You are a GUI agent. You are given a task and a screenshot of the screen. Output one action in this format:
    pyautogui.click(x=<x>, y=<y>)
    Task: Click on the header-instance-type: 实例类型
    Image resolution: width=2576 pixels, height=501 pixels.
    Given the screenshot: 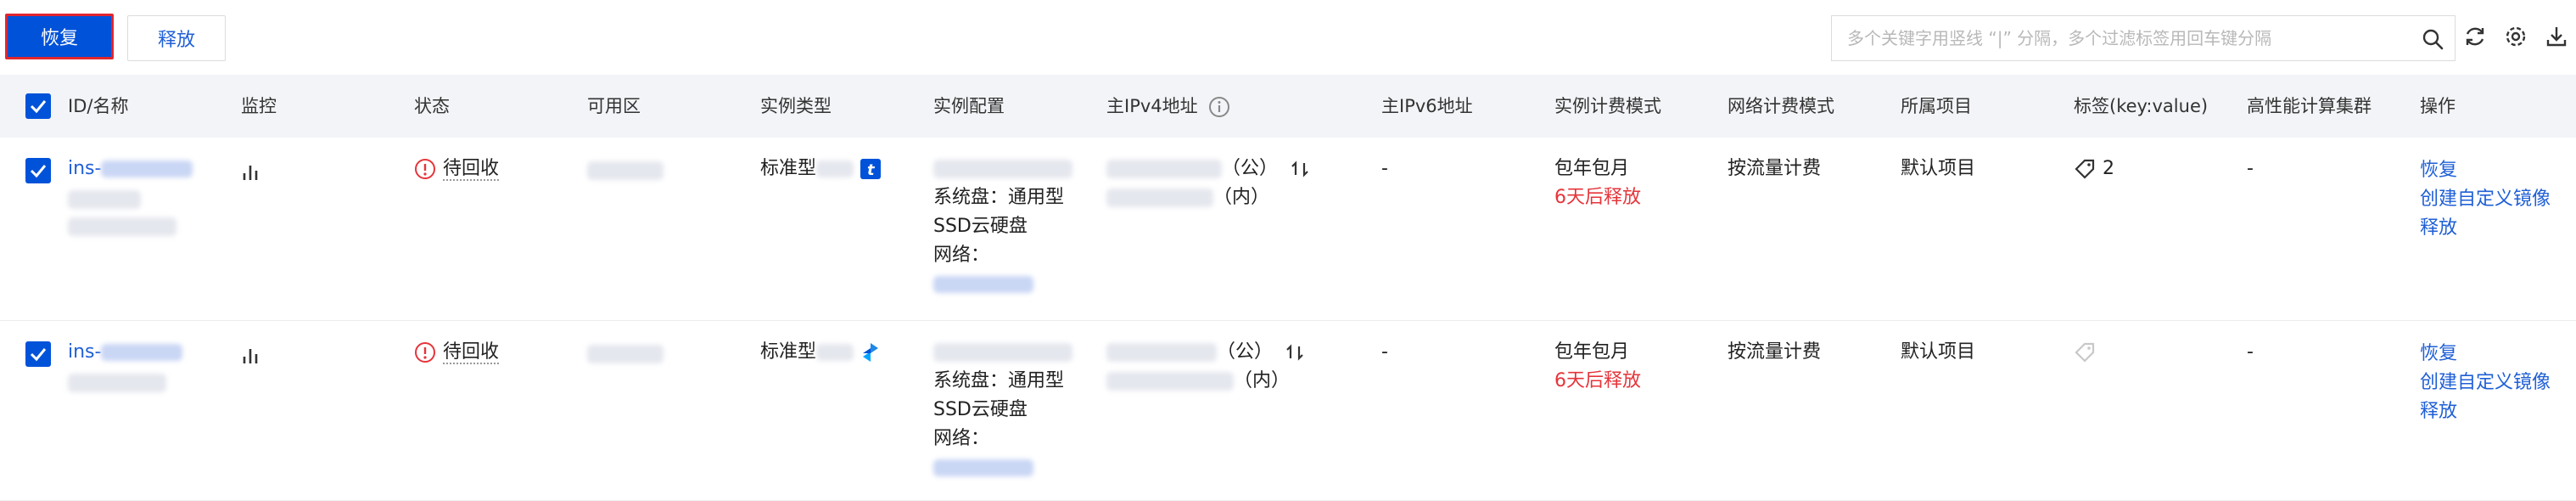 What is the action you would take?
    pyautogui.click(x=796, y=106)
    